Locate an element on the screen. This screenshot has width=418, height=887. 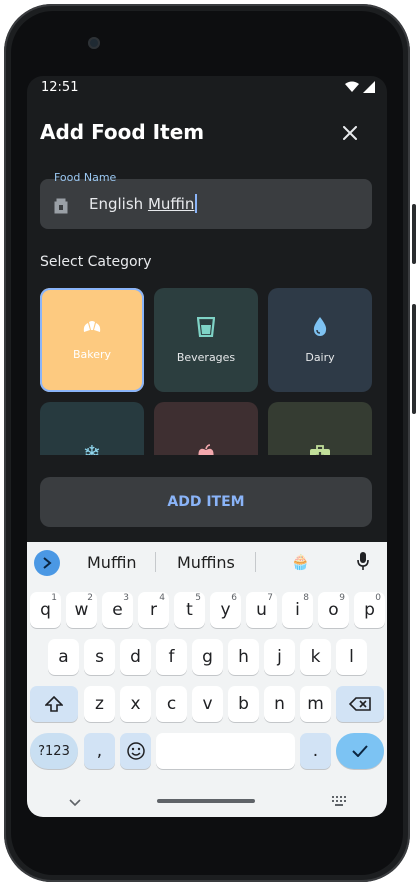
mic-icon is located at coordinates (363, 561).